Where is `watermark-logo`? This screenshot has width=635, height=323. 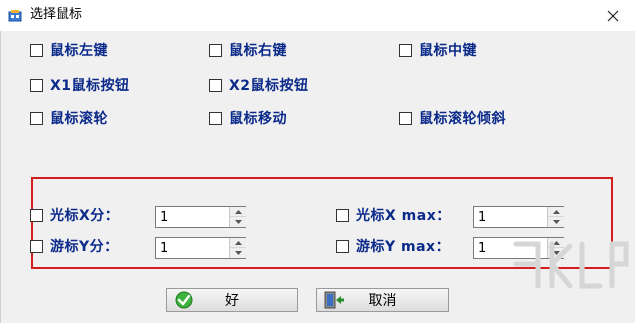
watermark-logo is located at coordinates (571, 265).